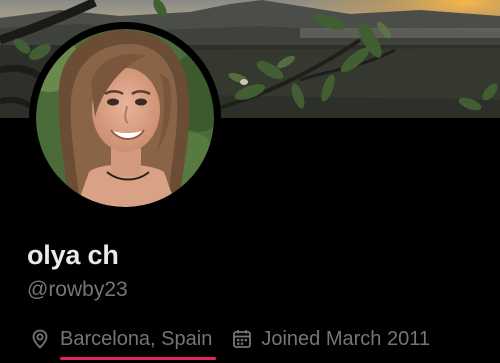  What do you see at coordinates (40, 339) in the screenshot?
I see `location-pin-icon` at bounding box center [40, 339].